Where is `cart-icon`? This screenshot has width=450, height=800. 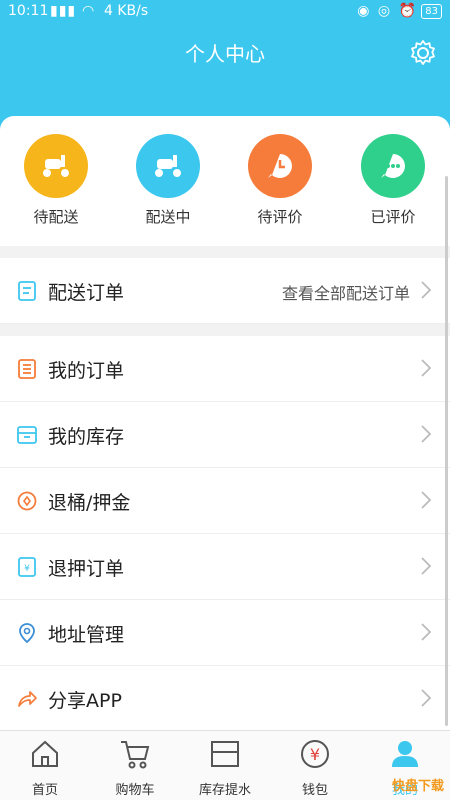
cart-icon is located at coordinates (135, 755).